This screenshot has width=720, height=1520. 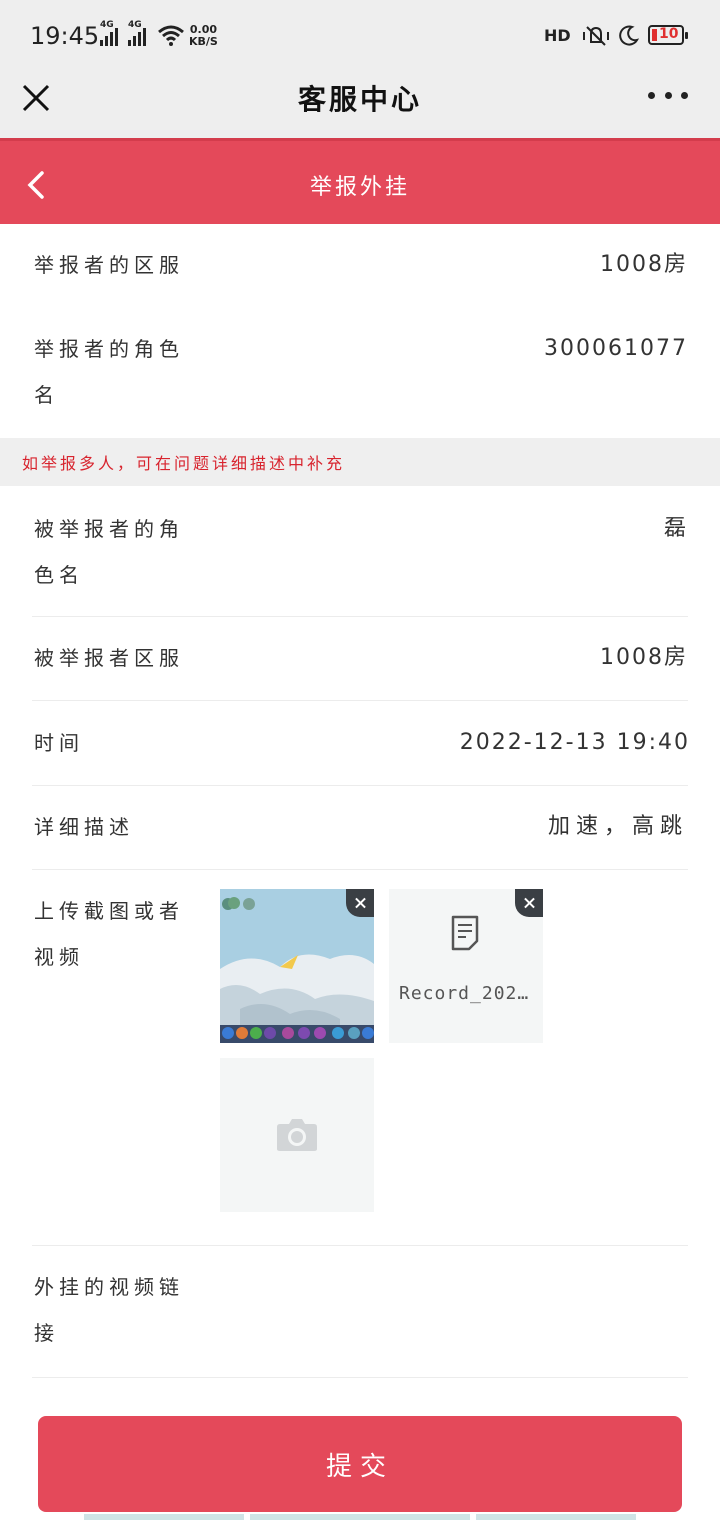 I want to click on header-title: 举报外挂, so click(x=359, y=187).